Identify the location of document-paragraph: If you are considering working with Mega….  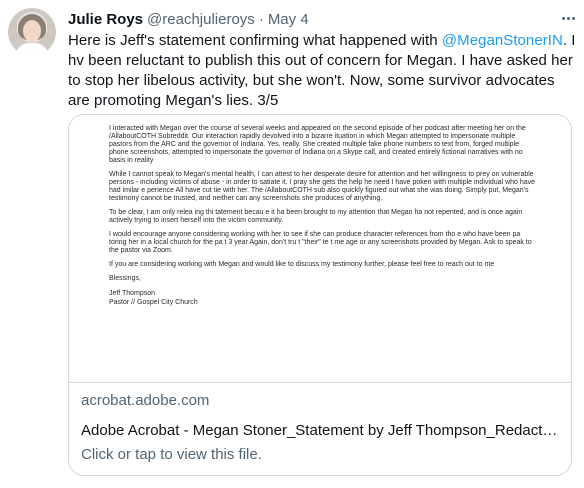
(302, 264).